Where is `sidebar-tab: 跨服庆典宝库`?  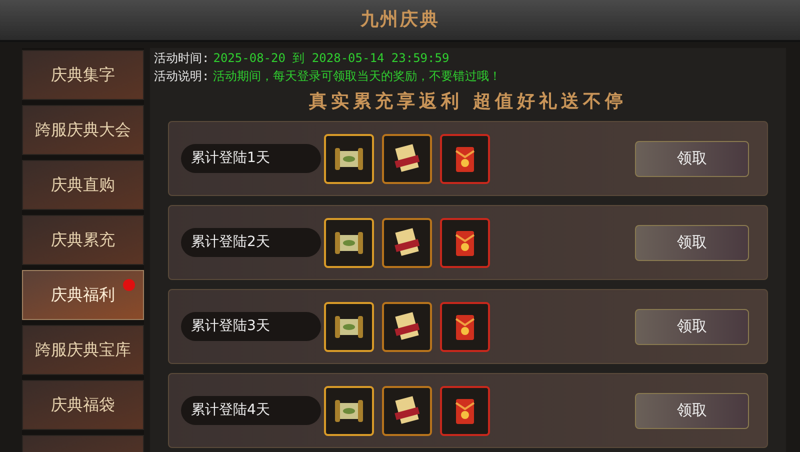
sidebar-tab: 跨服庆典宝库 is located at coordinates (83, 350).